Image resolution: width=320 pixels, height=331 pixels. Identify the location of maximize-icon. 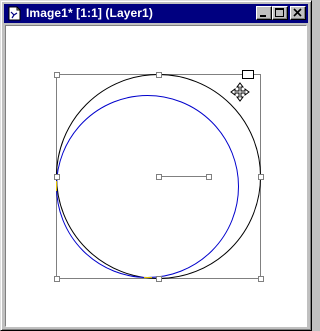
(279, 12).